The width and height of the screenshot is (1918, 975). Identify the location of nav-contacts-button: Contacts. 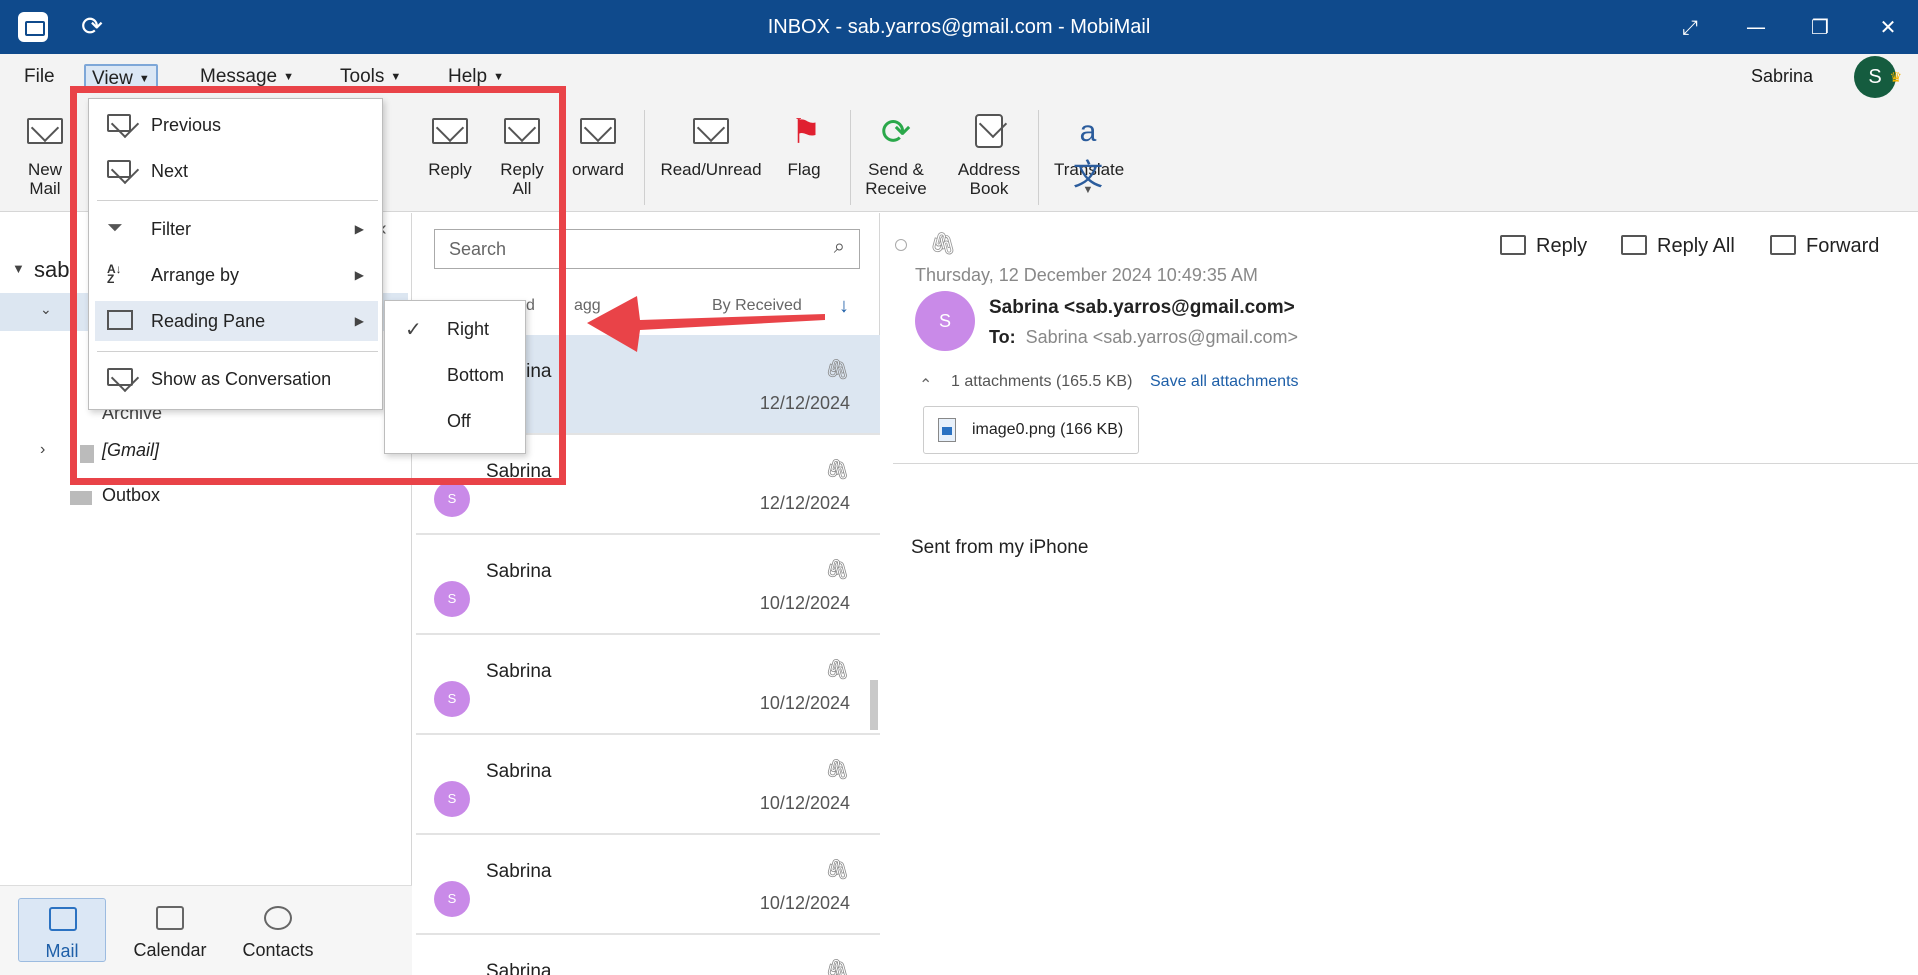
(278, 930).